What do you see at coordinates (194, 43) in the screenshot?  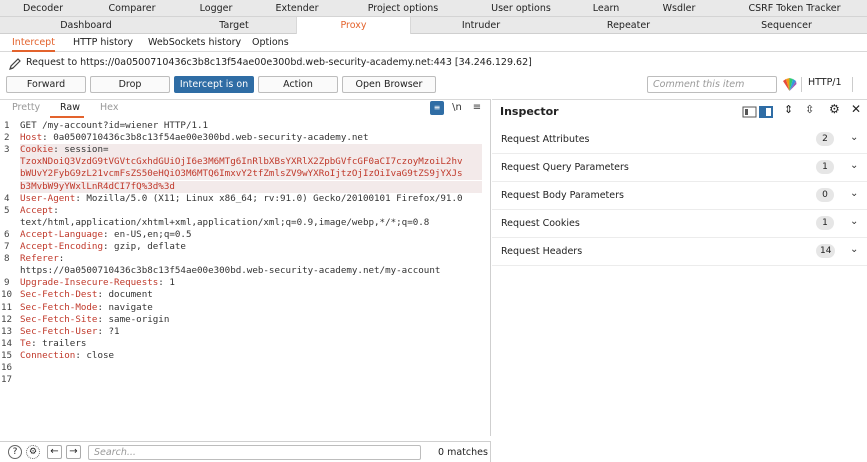 I see `subtab-websockets-history: WebSockets history` at bounding box center [194, 43].